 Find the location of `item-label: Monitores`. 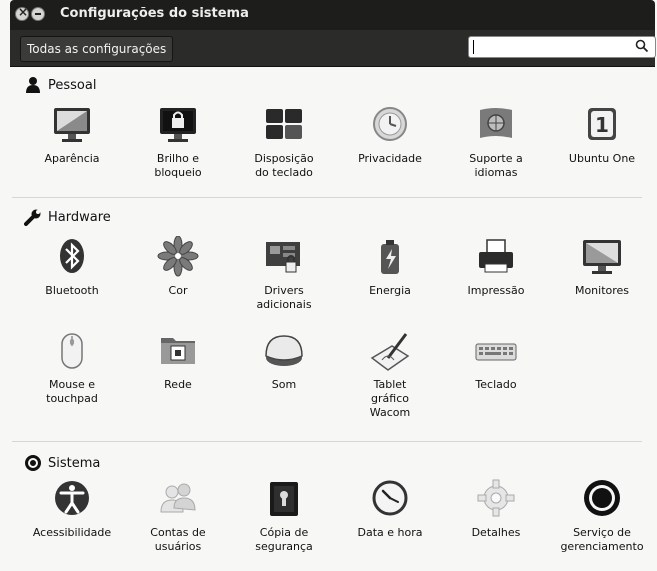

item-label: Monitores is located at coordinates (602, 290).